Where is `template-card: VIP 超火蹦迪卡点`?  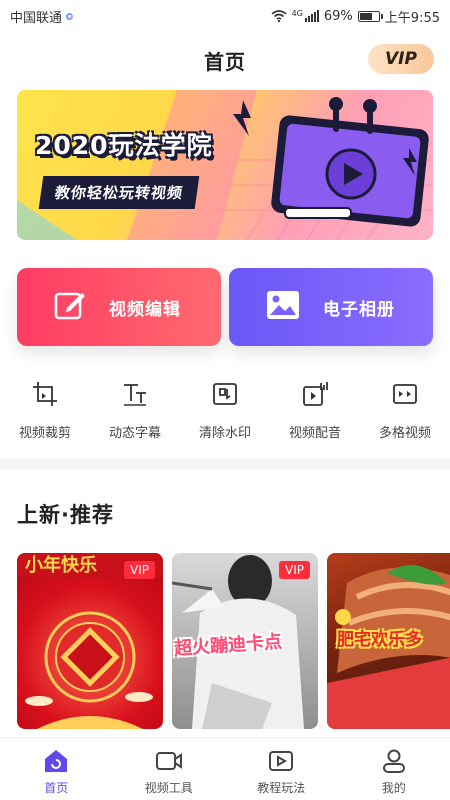
template-card: VIP 超火蹦迪卡点 is located at coordinates (245, 641).